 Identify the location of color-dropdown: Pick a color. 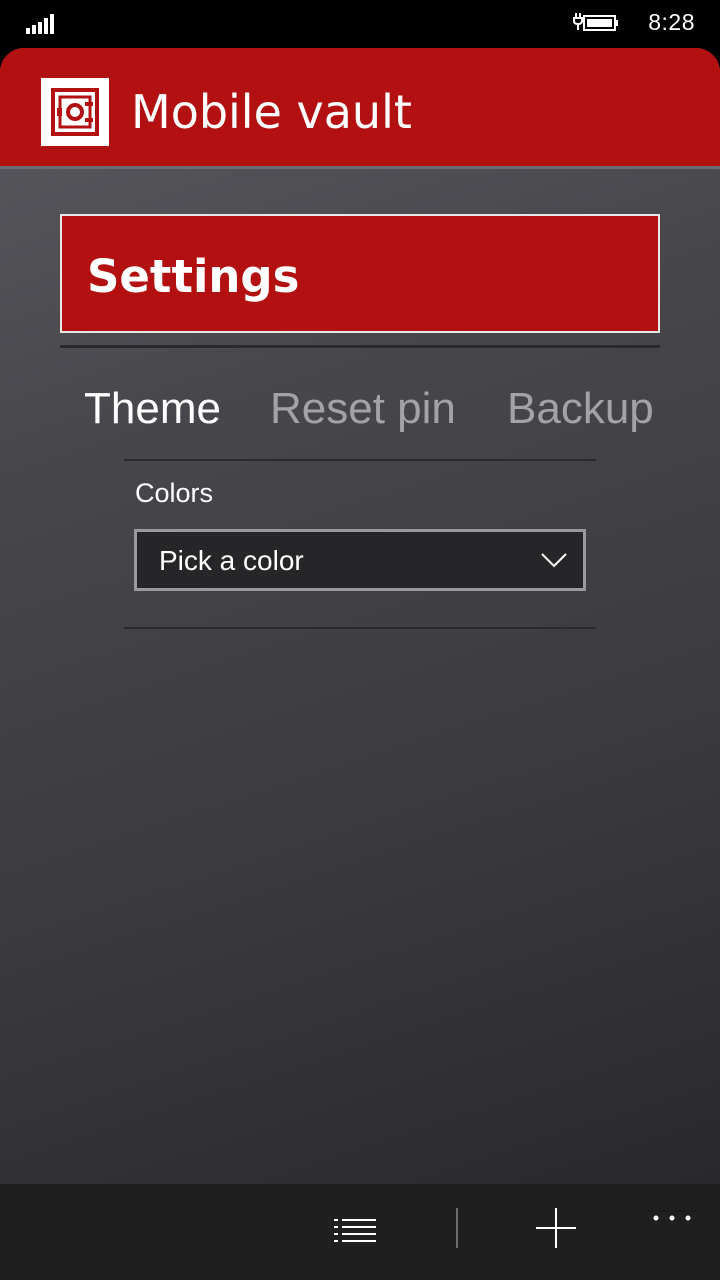
(360, 560).